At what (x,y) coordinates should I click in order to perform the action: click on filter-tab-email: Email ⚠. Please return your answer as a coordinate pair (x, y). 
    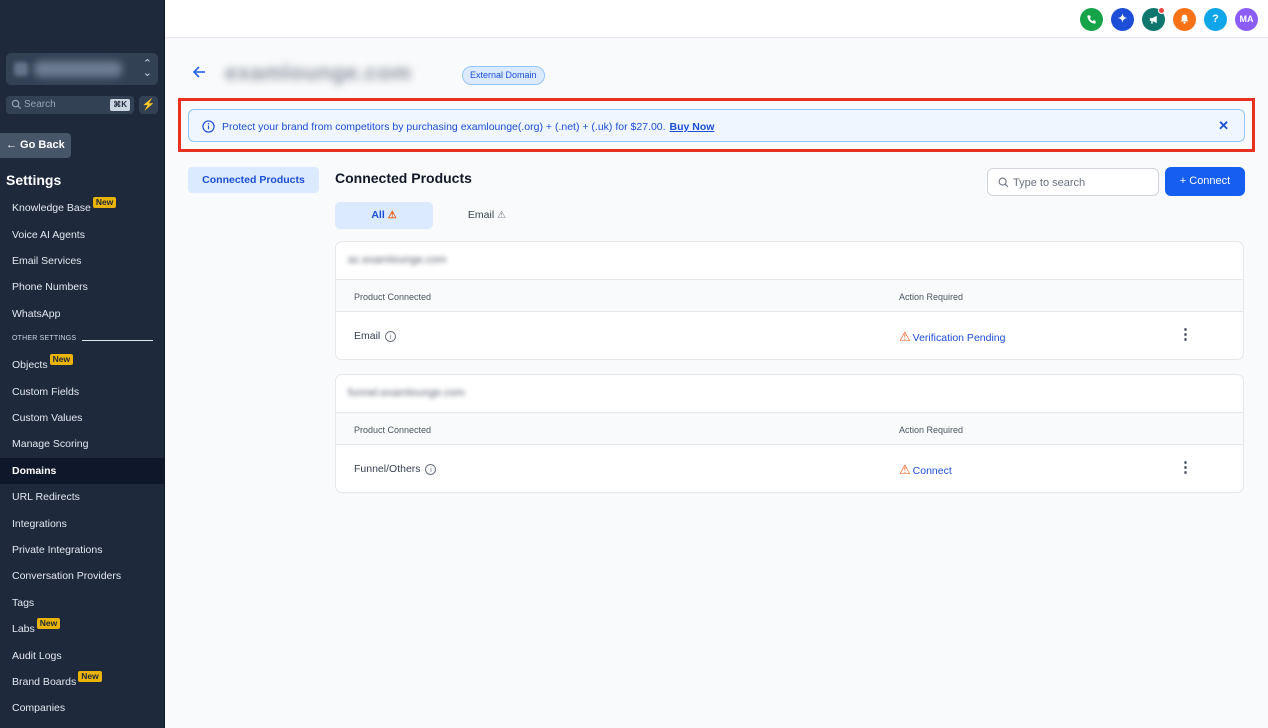
    Looking at the image, I should click on (487, 215).